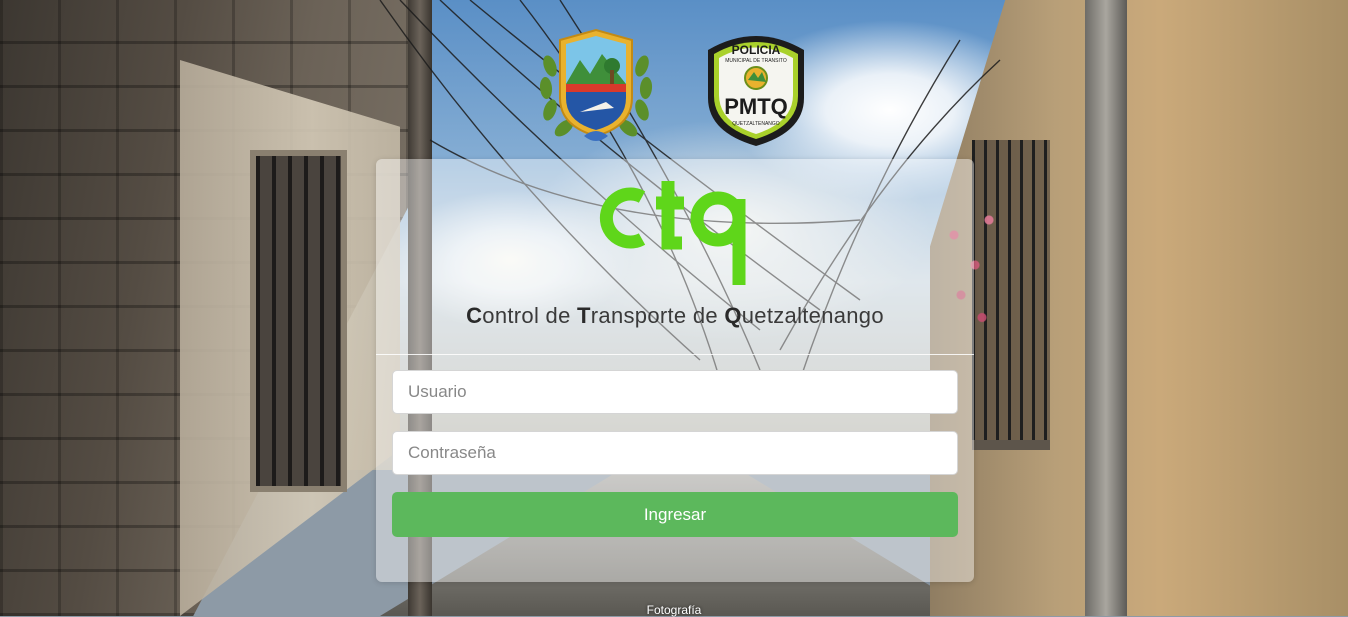 The image size is (1348, 617). Describe the element at coordinates (672, 233) in the screenshot. I see `ctq-brand-logo: ctq` at that location.